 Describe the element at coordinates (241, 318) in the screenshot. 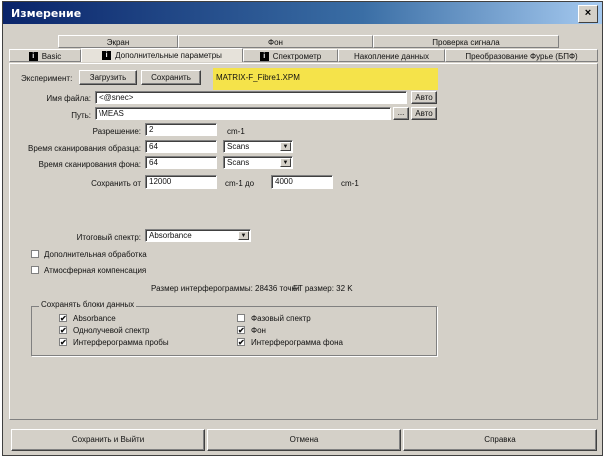

I see `phase-spectrum-checkbox` at that location.